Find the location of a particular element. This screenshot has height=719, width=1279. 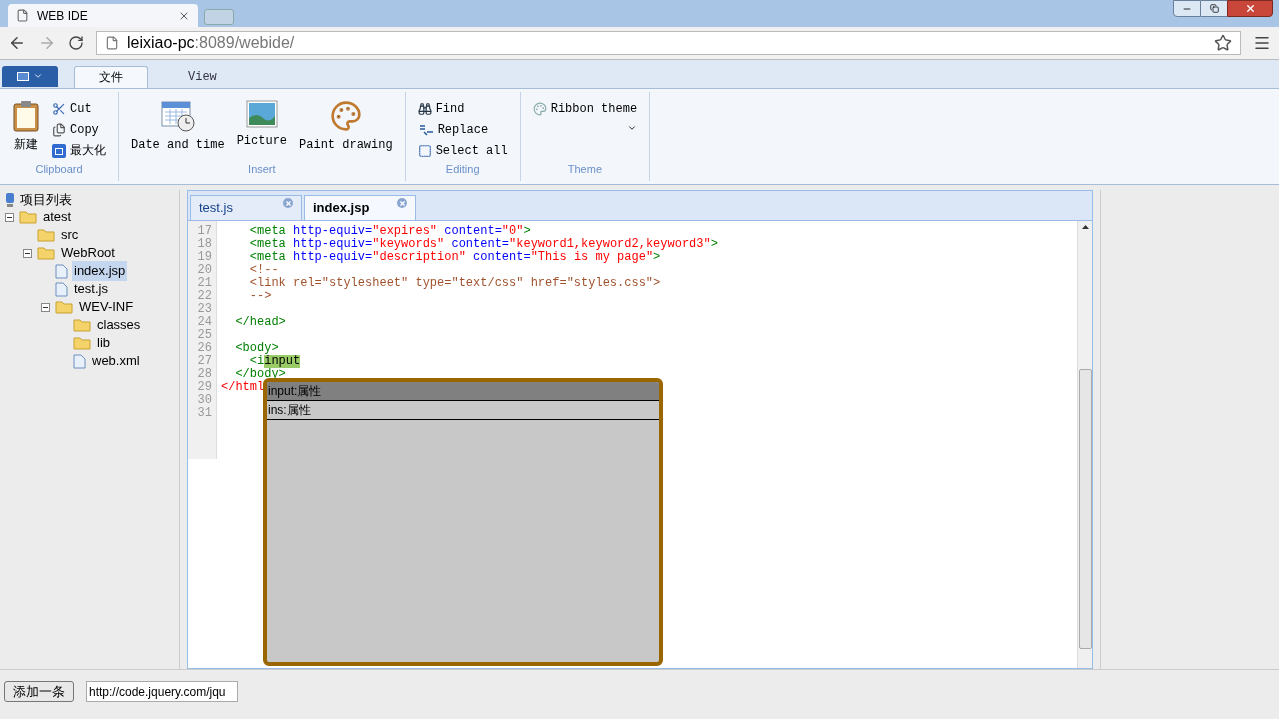

line-number: 25 is located at coordinates (204, 335).